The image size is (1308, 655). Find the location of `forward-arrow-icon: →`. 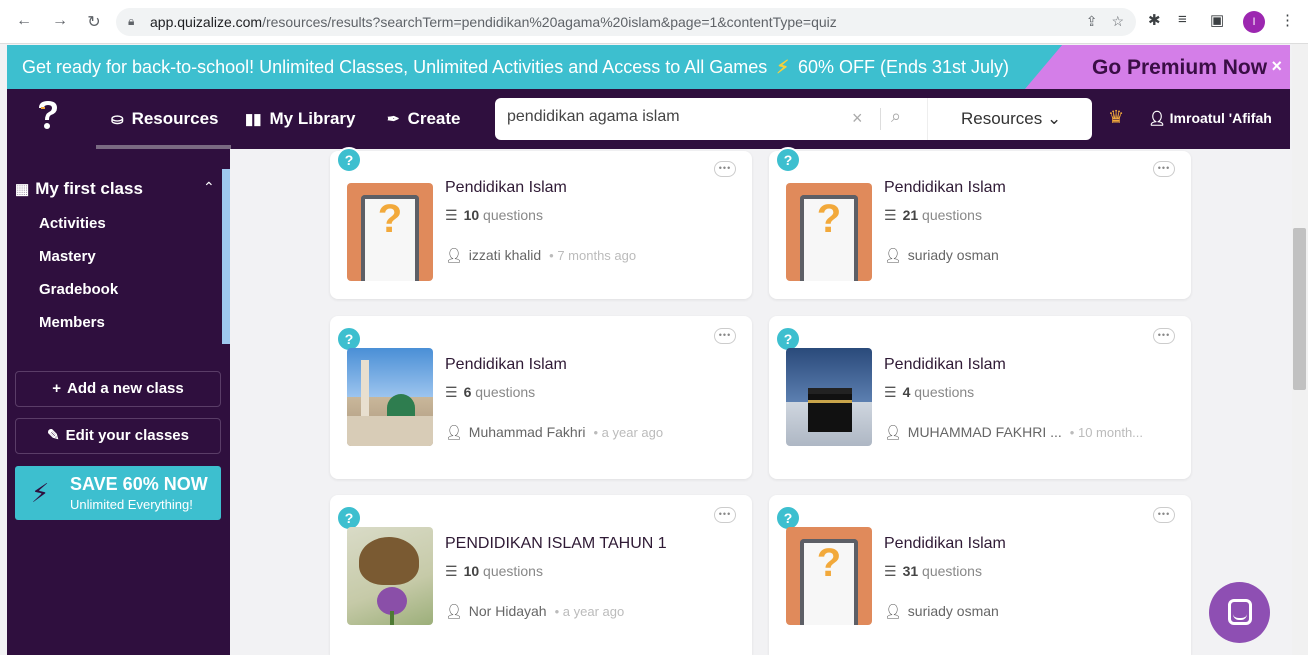

forward-arrow-icon: → is located at coordinates (60, 21).